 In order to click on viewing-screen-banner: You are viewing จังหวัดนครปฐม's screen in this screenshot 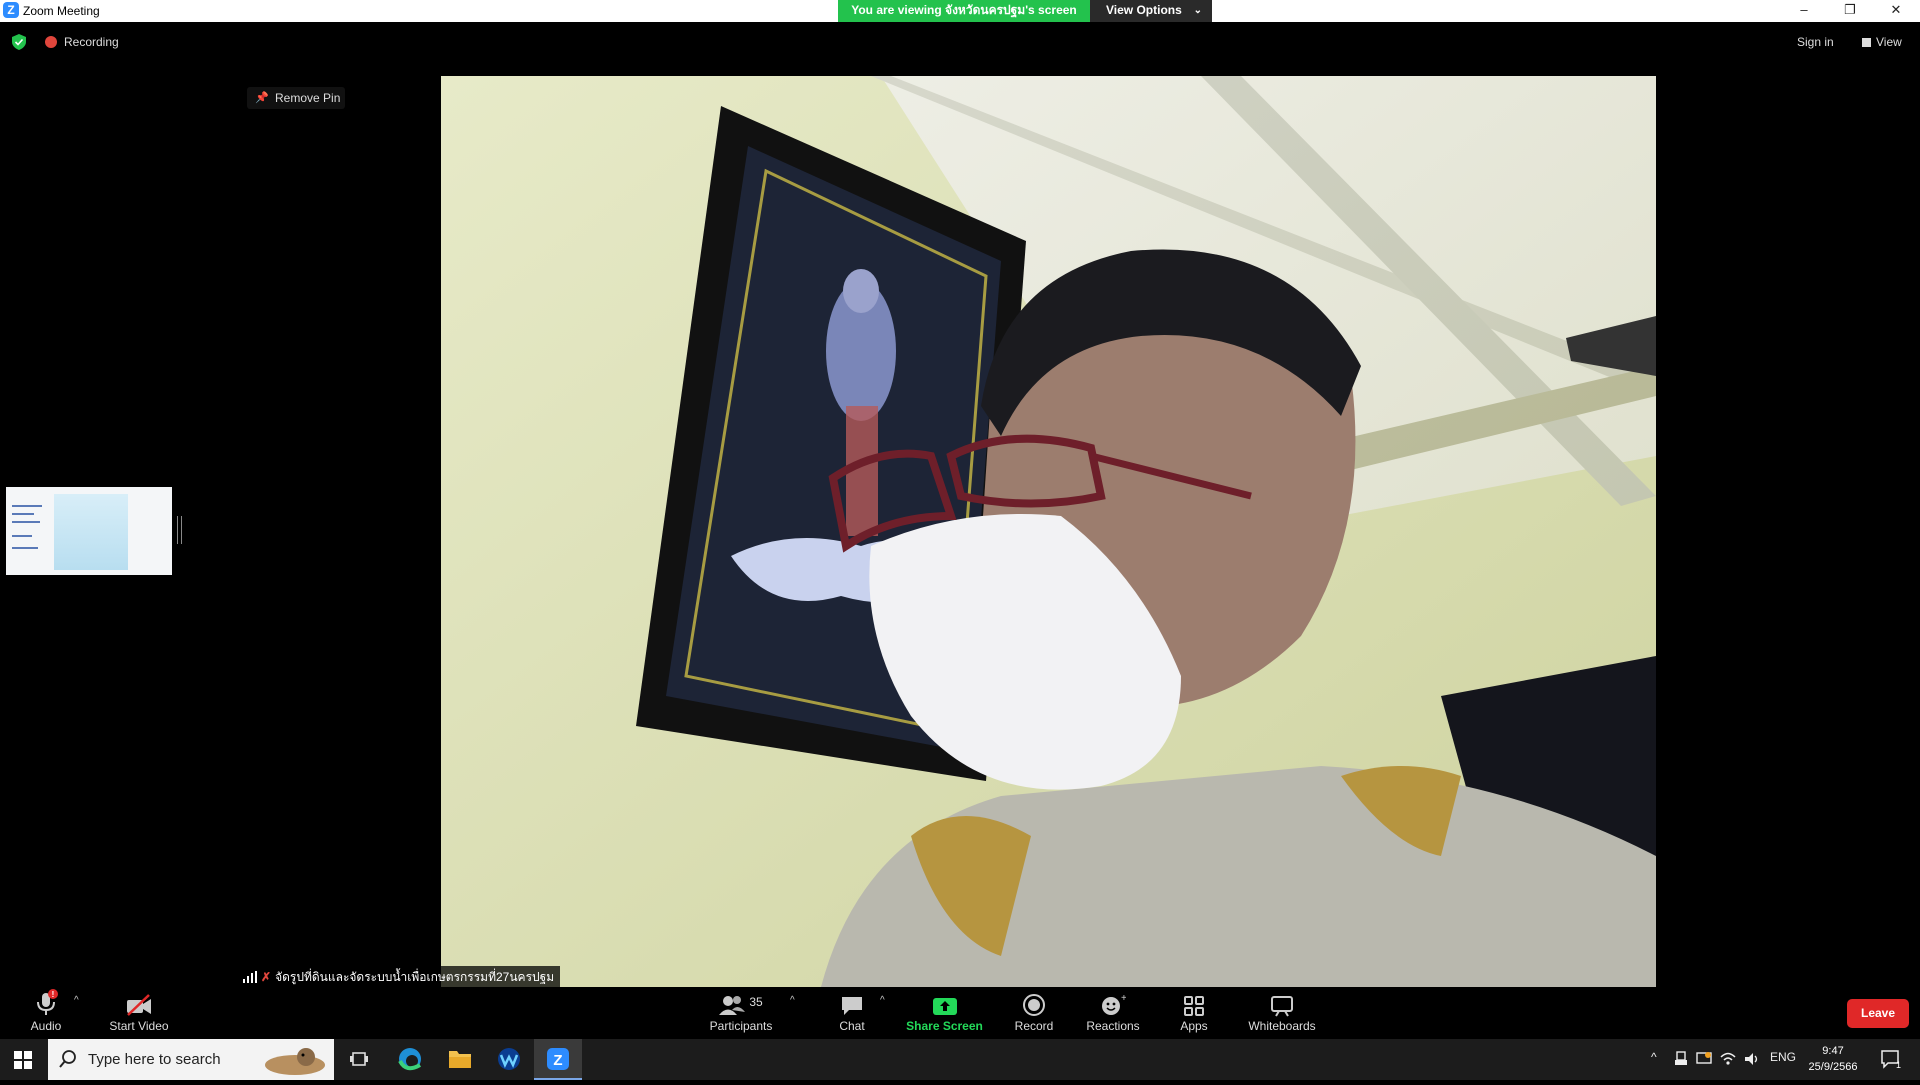, I will do `click(964, 11)`.